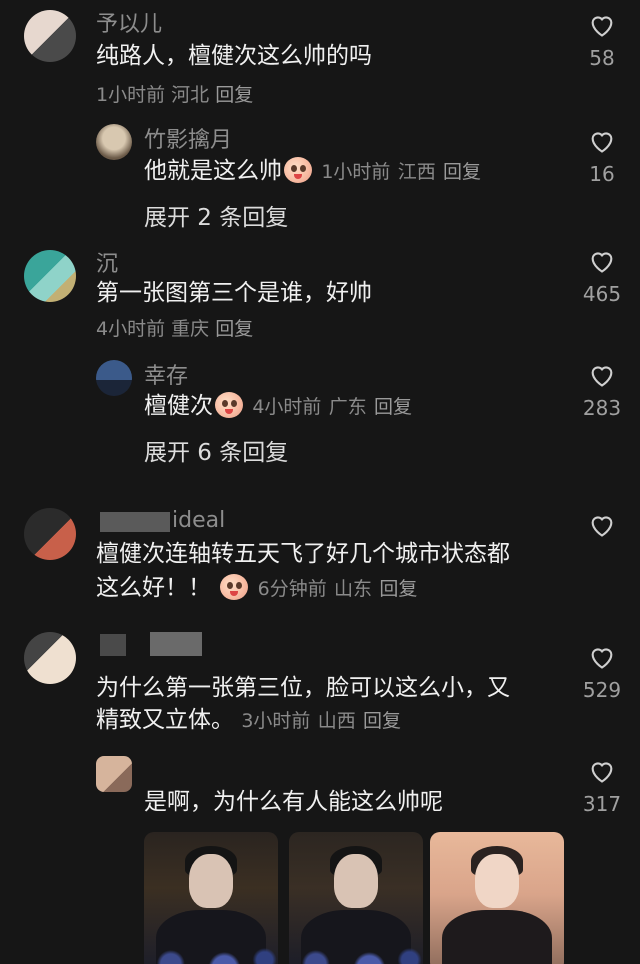 Image resolution: width=640 pixels, height=964 pixels. I want to click on comment-location: 山西, so click(336, 721).